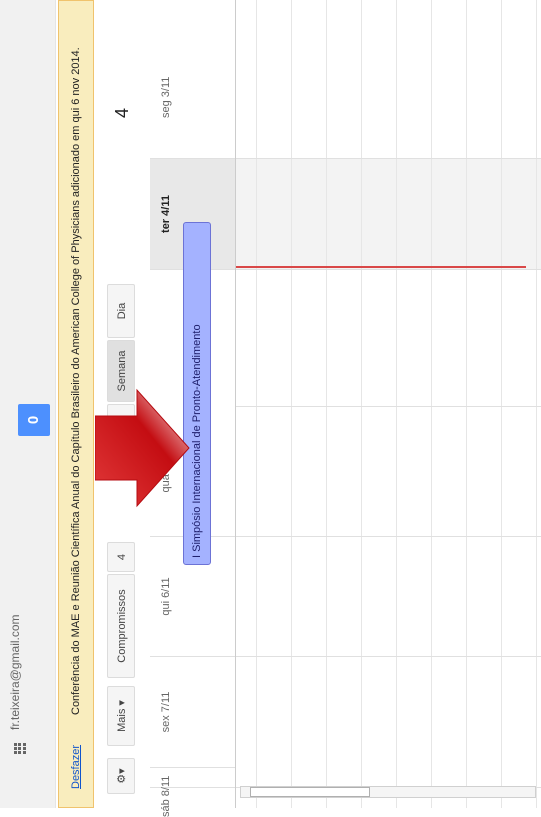  Describe the element at coordinates (166, 712) in the screenshot. I see `day-label-fri: sex 7/11` at that location.